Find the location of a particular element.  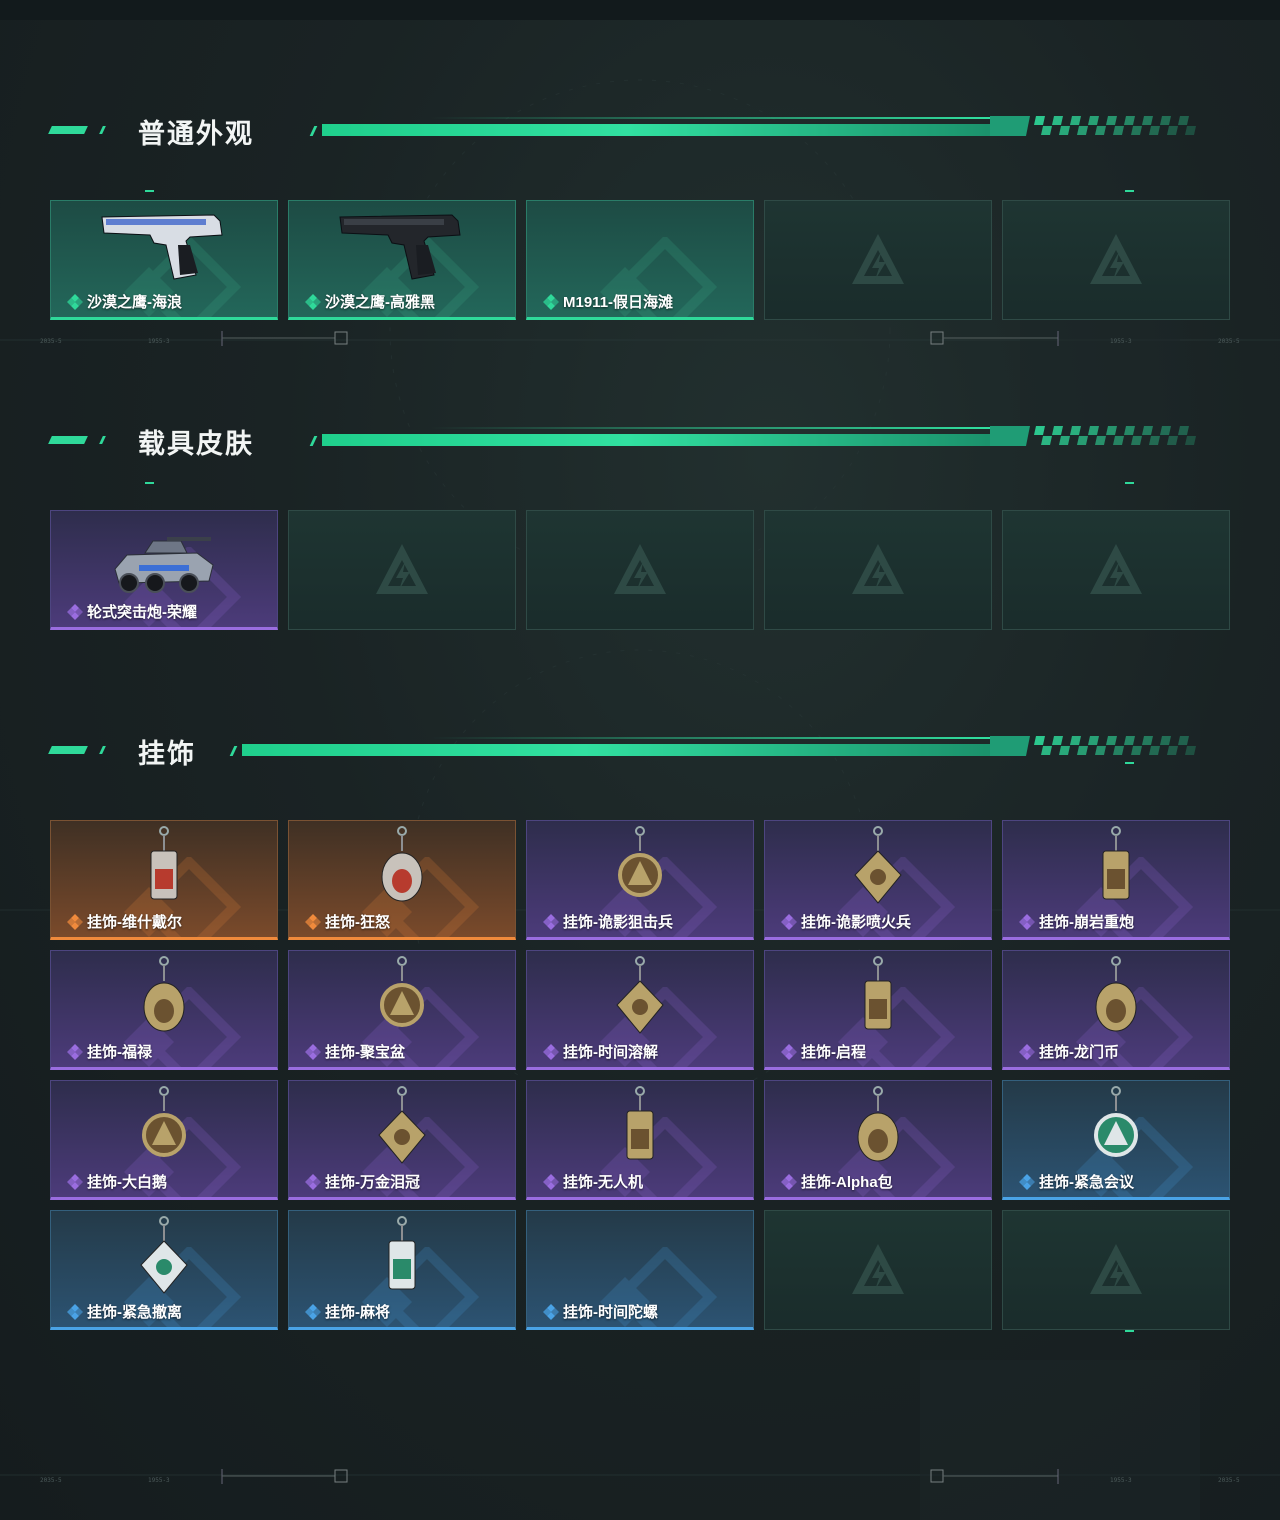

item-card: 沙漠之鹰-高雅黑 is located at coordinates (402, 260).